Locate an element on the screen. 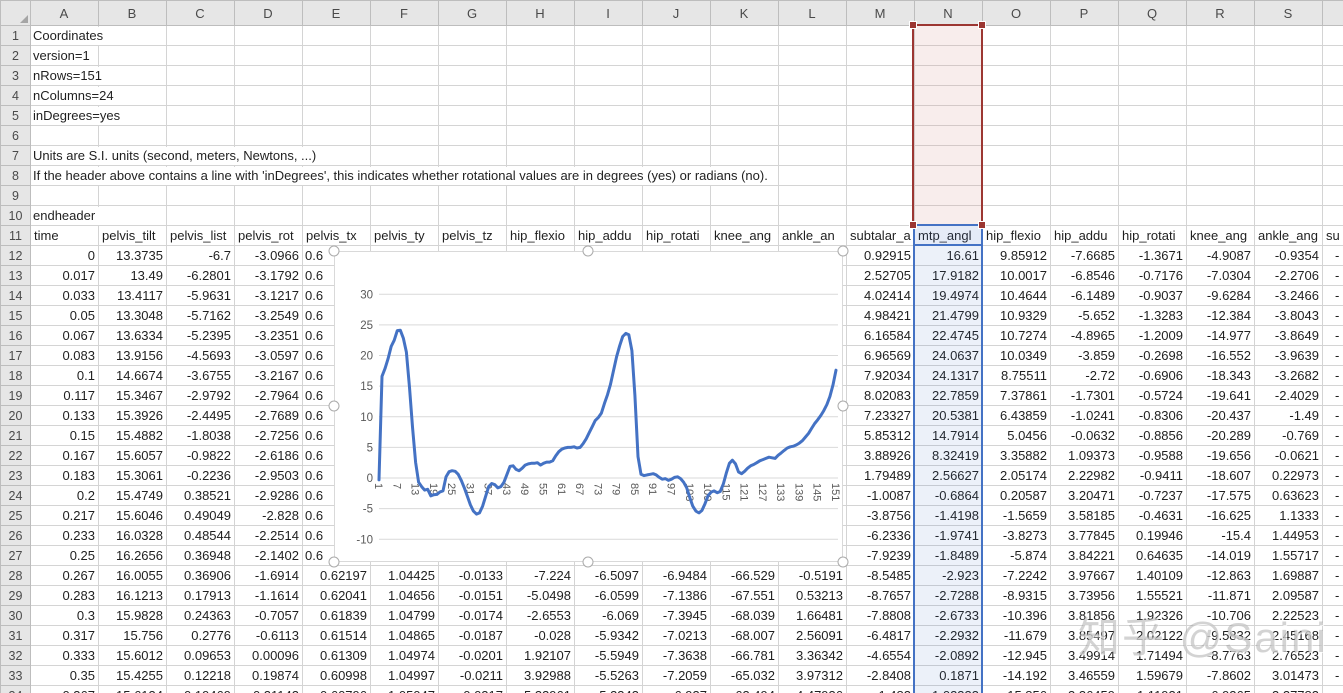  cell: hip_rotati is located at coordinates (676, 235).